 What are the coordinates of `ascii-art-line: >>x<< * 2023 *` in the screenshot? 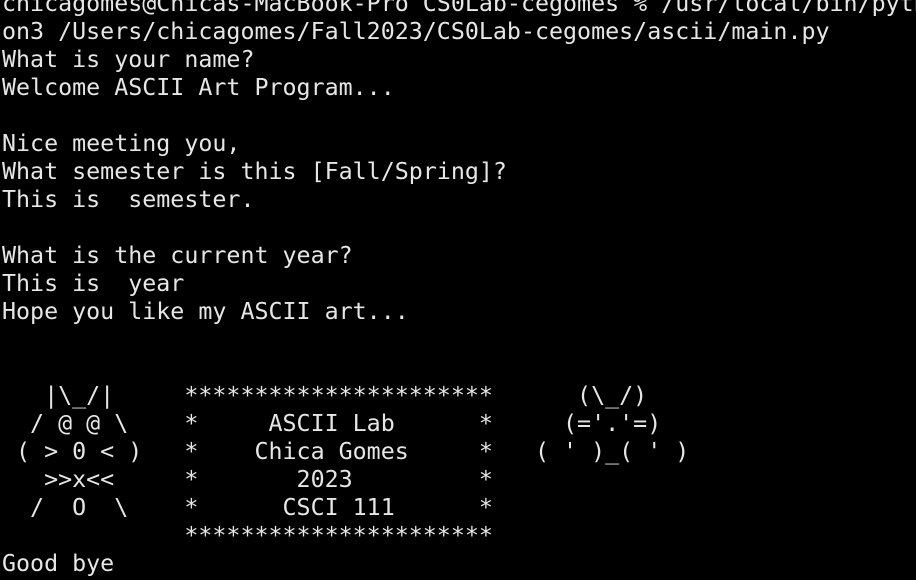 It's located at (247, 479).